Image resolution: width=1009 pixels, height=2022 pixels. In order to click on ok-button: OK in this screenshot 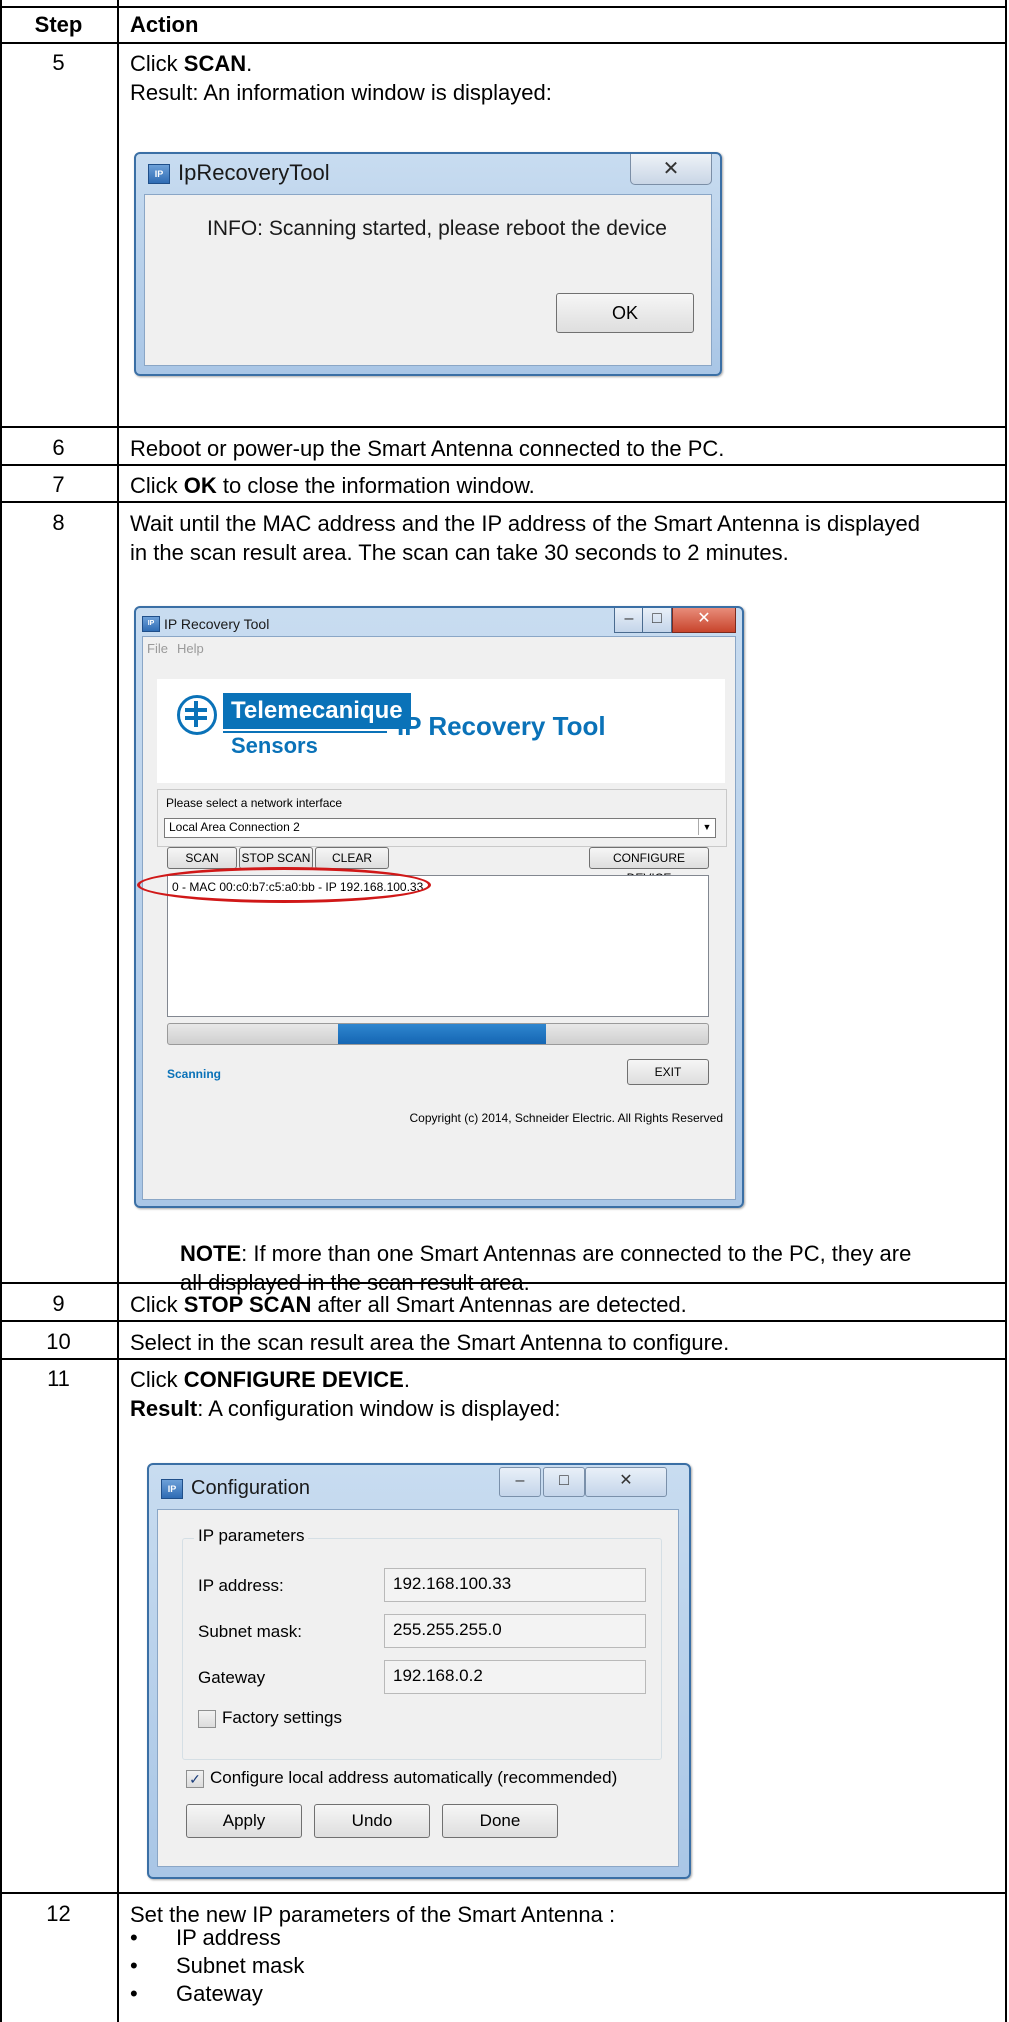, I will do `click(625, 313)`.